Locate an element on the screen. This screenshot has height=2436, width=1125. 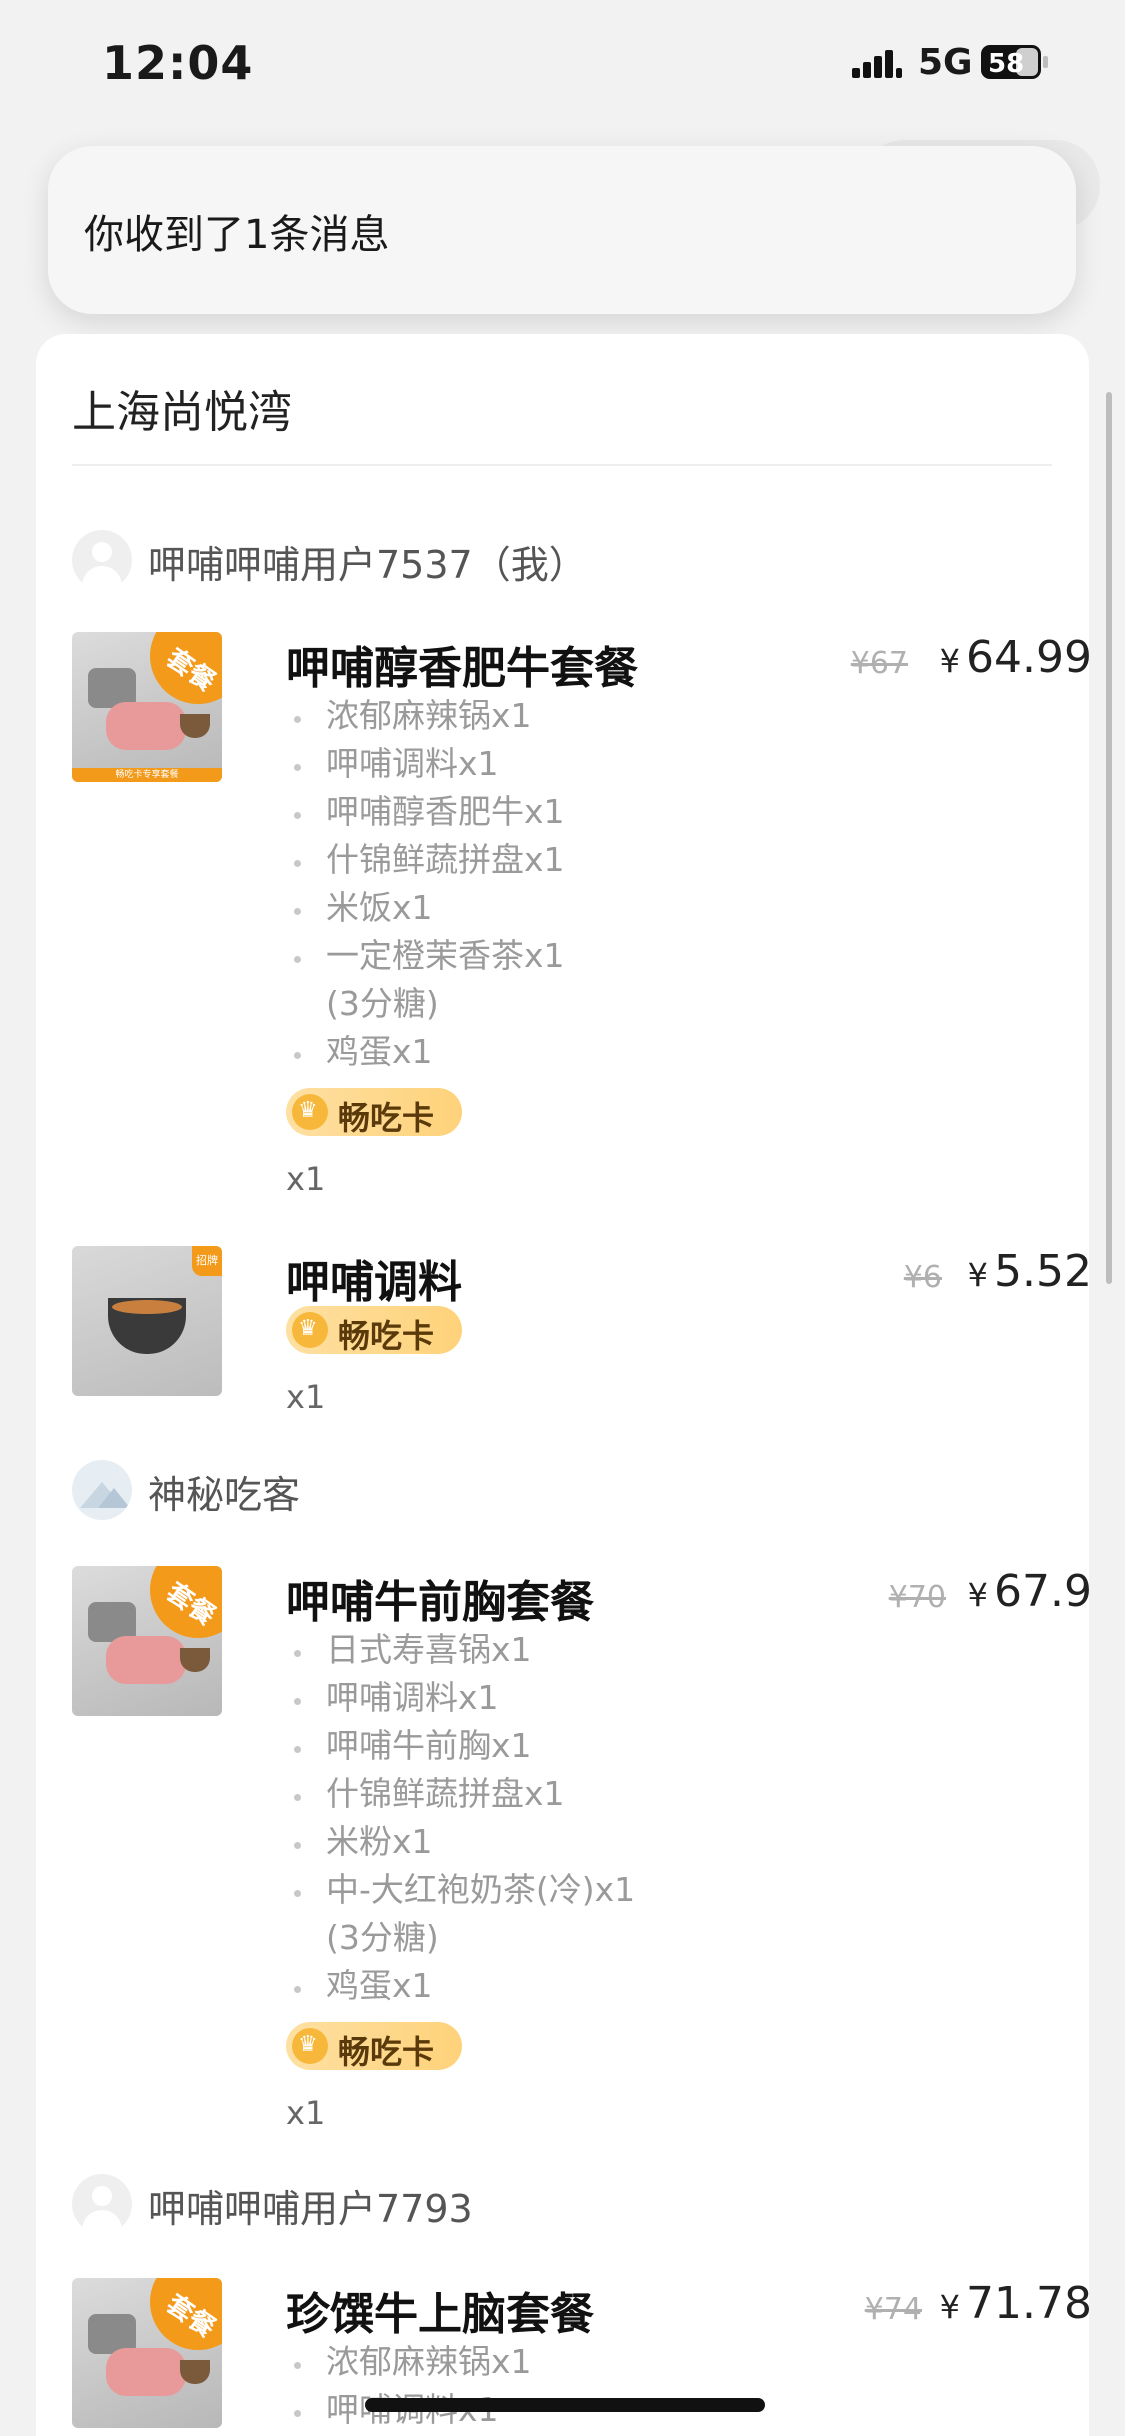
item-title: 珍馔牛上脑套餐 is located at coordinates (440, 2314).